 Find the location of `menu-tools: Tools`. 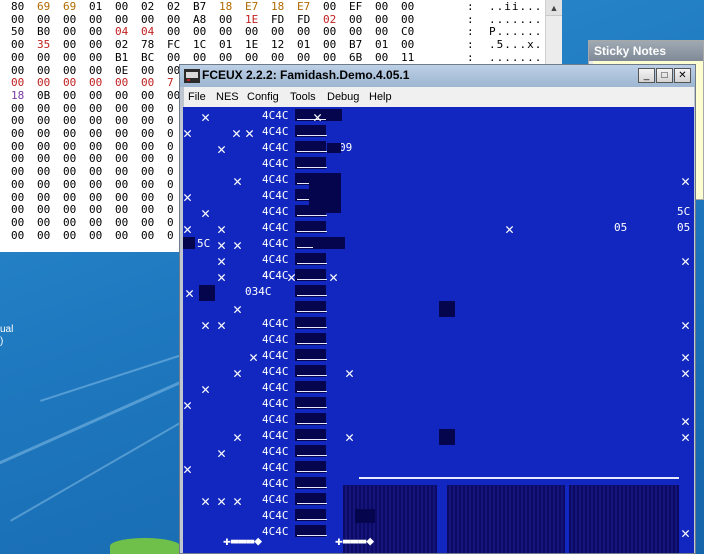

menu-tools: Tools is located at coordinates (303, 97).